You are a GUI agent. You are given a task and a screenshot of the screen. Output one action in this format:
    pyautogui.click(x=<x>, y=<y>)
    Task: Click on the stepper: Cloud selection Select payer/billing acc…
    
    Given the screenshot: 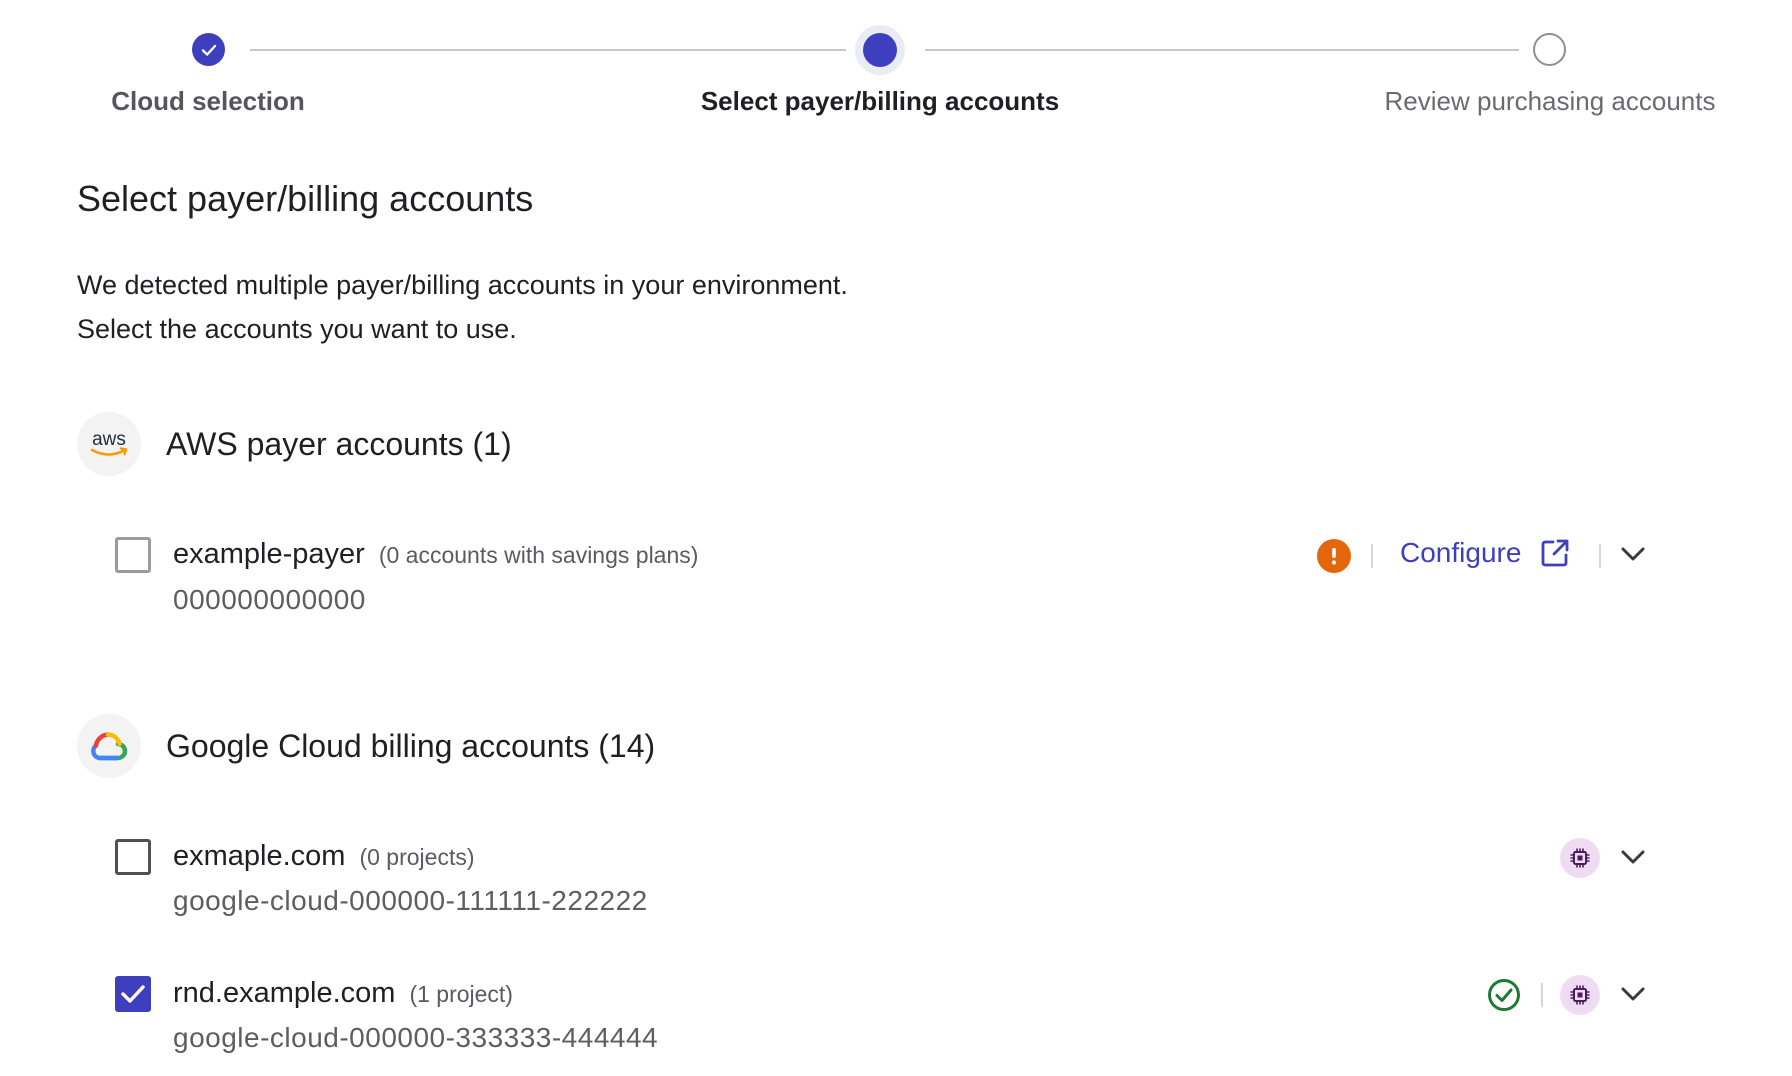 What is the action you would take?
    pyautogui.click(x=896, y=65)
    